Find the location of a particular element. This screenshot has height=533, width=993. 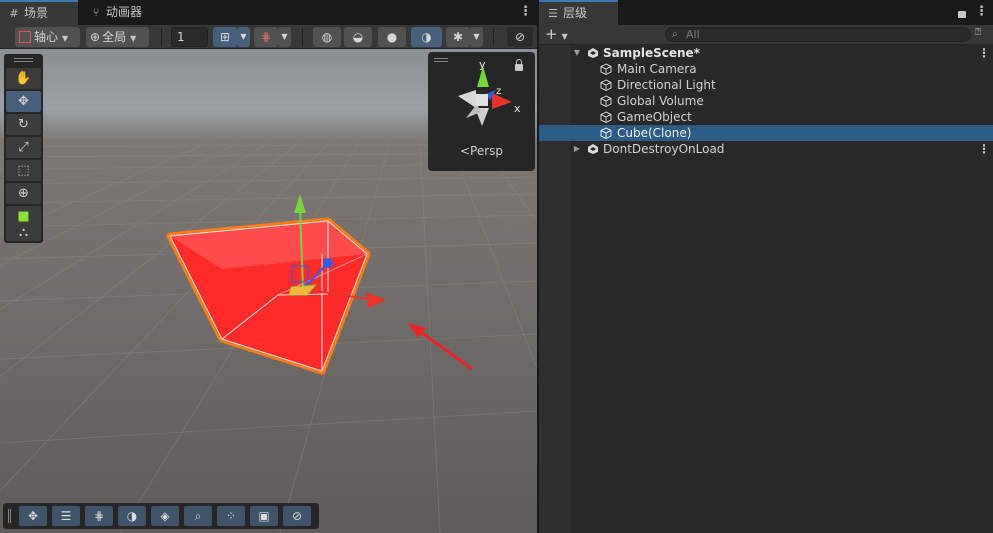

overlay-align-button: ☰ is located at coordinates (66, 516).